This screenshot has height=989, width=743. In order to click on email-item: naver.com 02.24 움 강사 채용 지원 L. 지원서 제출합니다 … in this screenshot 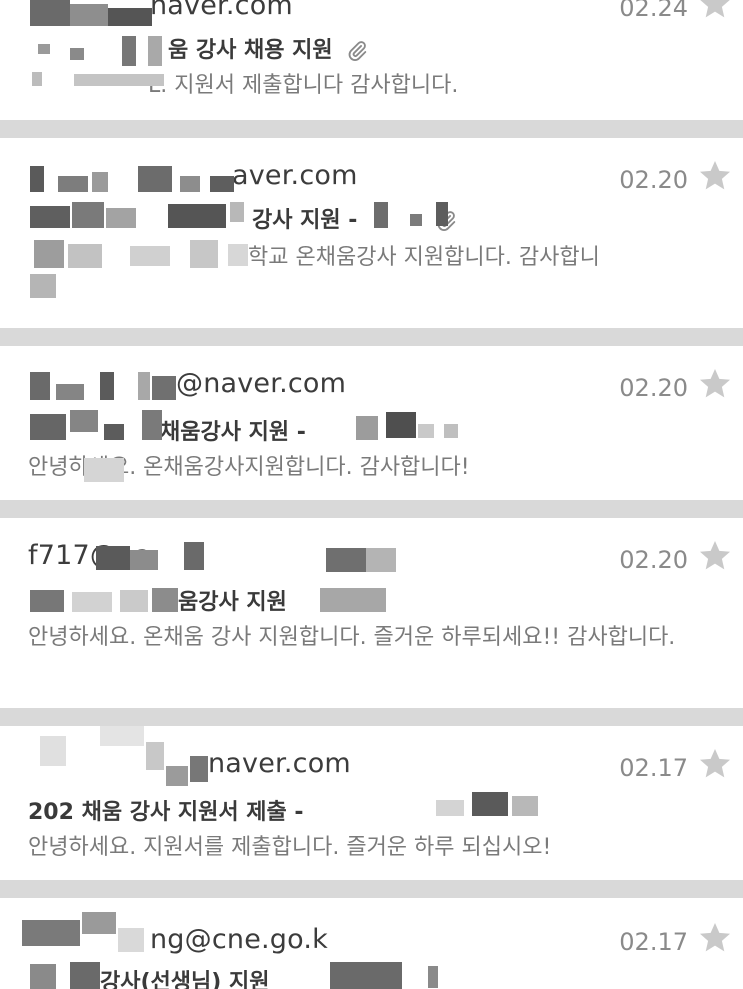, I will do `click(371, 60)`.